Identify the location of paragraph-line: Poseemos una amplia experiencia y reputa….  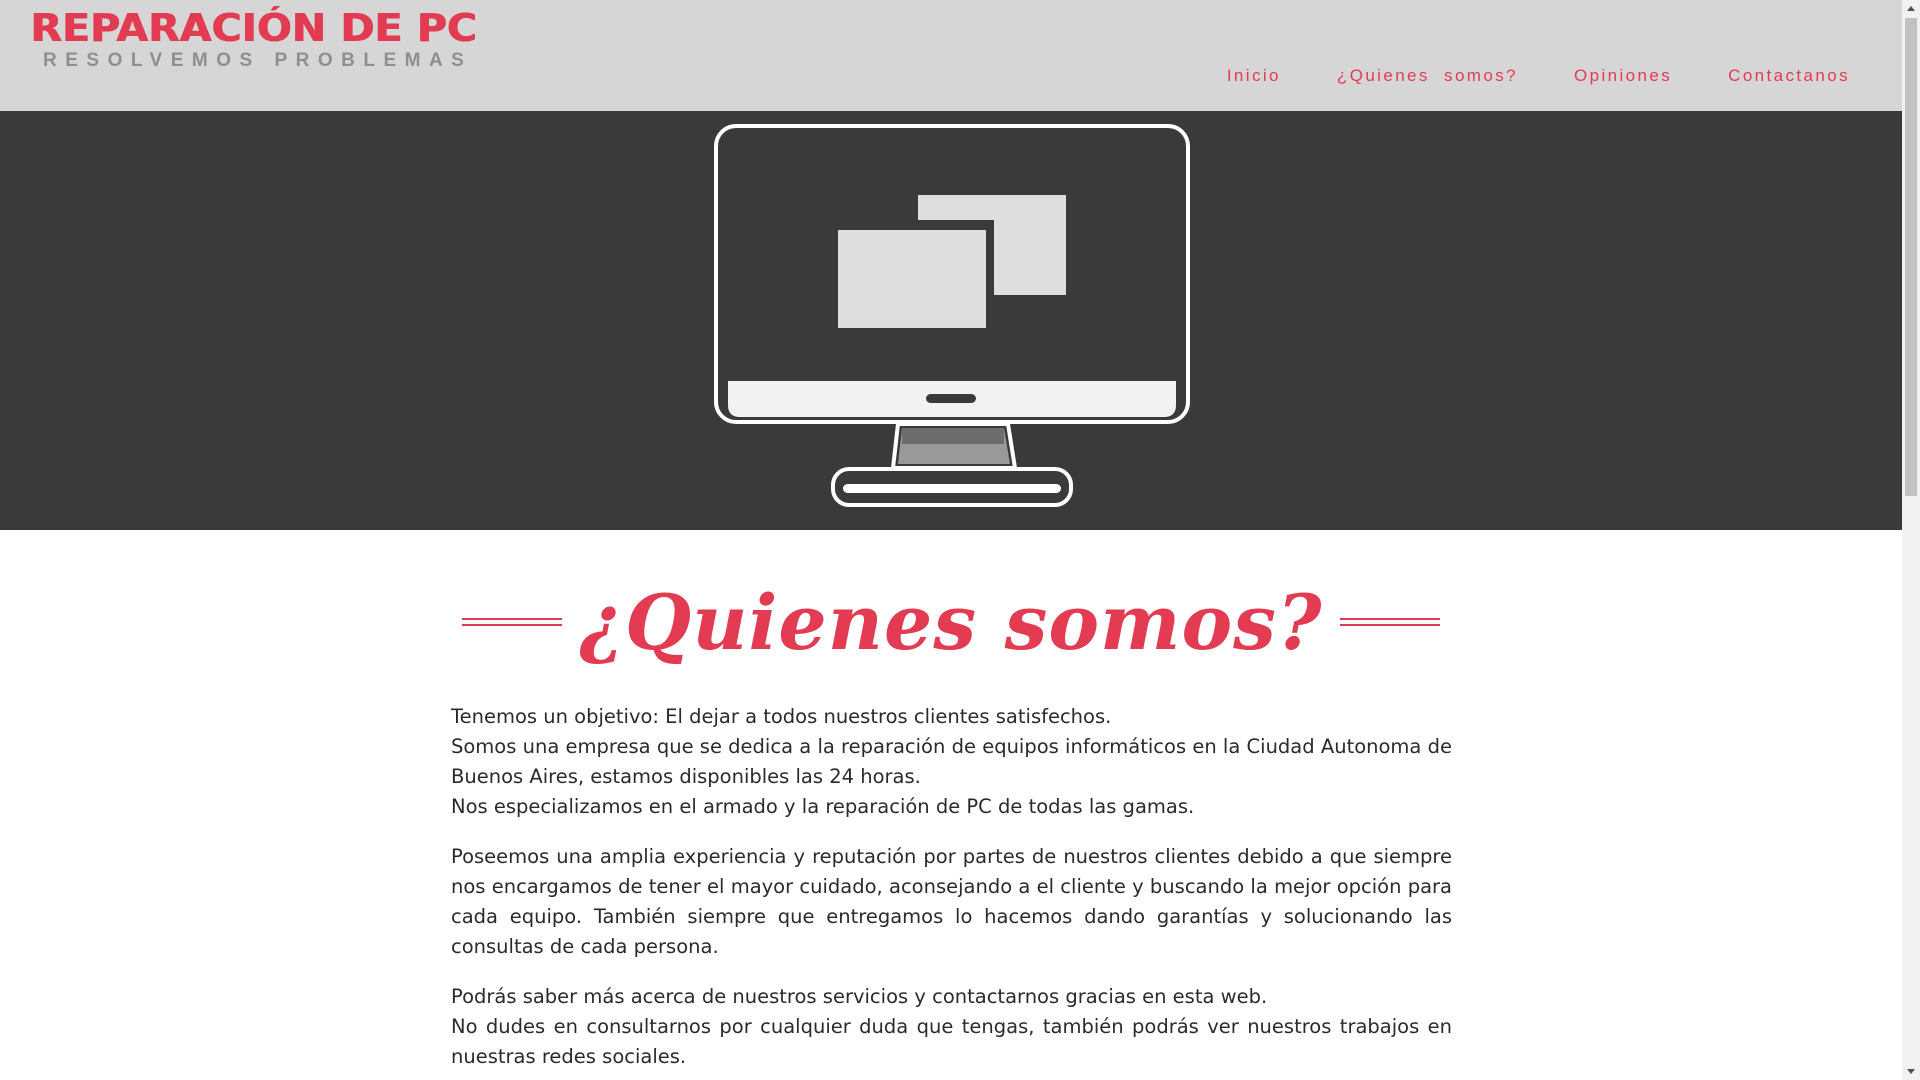
(951, 901).